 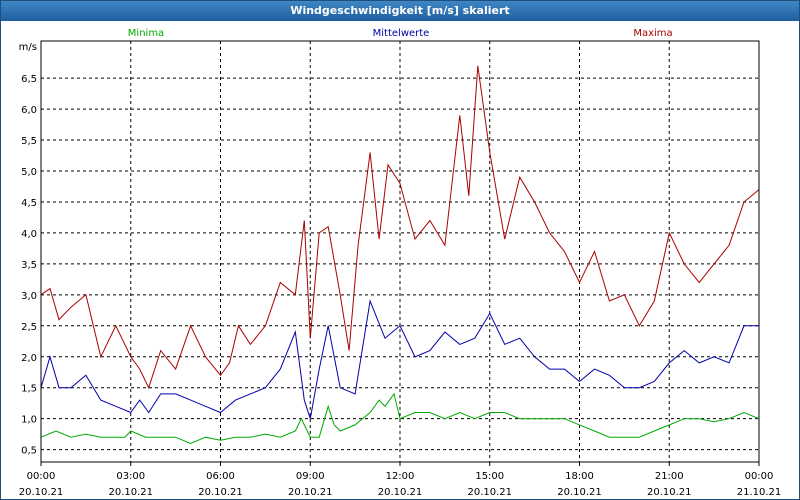 What do you see at coordinates (29, 420) in the screenshot?
I see `y-tick-label: 1,0` at bounding box center [29, 420].